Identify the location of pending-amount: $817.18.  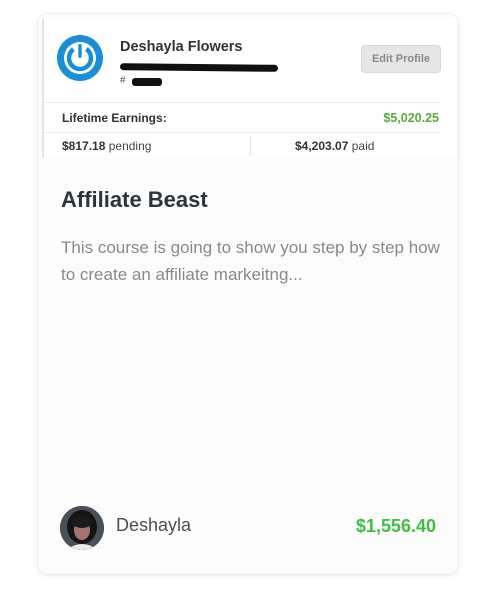
(84, 146).